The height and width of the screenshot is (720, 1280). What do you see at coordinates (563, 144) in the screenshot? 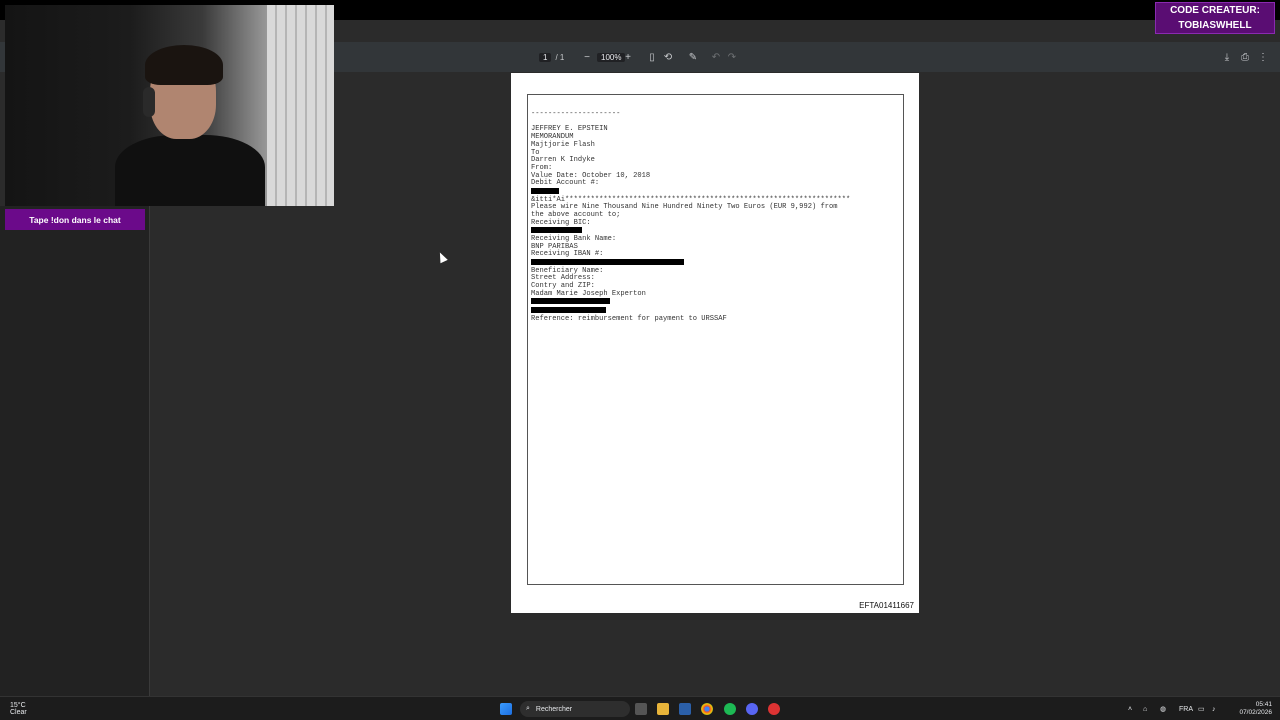
I see `memo-line: Majtjorie Flash` at bounding box center [563, 144].